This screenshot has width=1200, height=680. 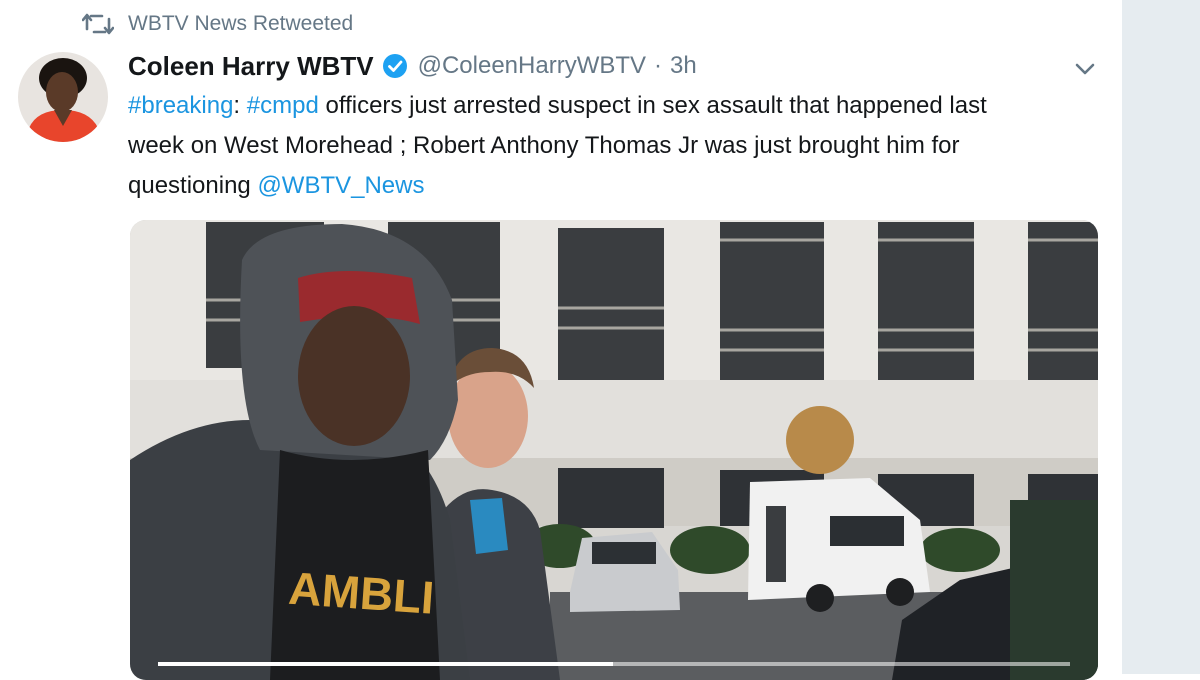 I want to click on retweet-context: WBTV News Retweeted, so click(x=217, y=24).